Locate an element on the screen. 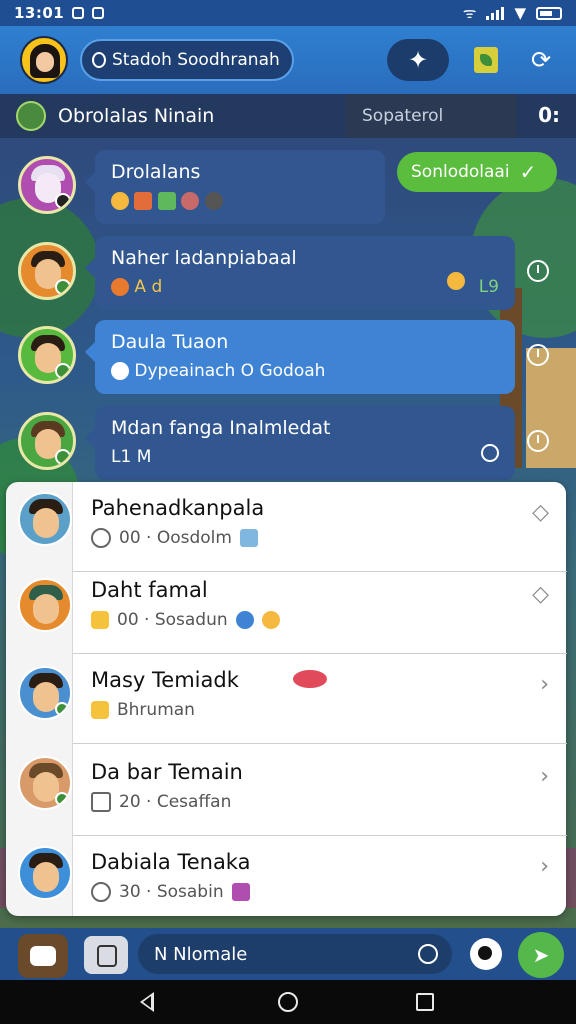 This screenshot has width=576, height=1024. send-button: ➤ is located at coordinates (541, 955).